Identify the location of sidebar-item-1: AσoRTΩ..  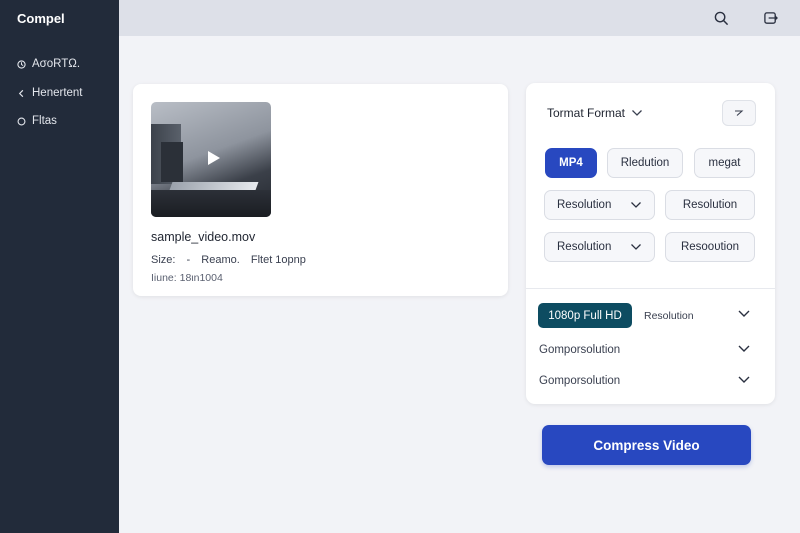
(48, 64).